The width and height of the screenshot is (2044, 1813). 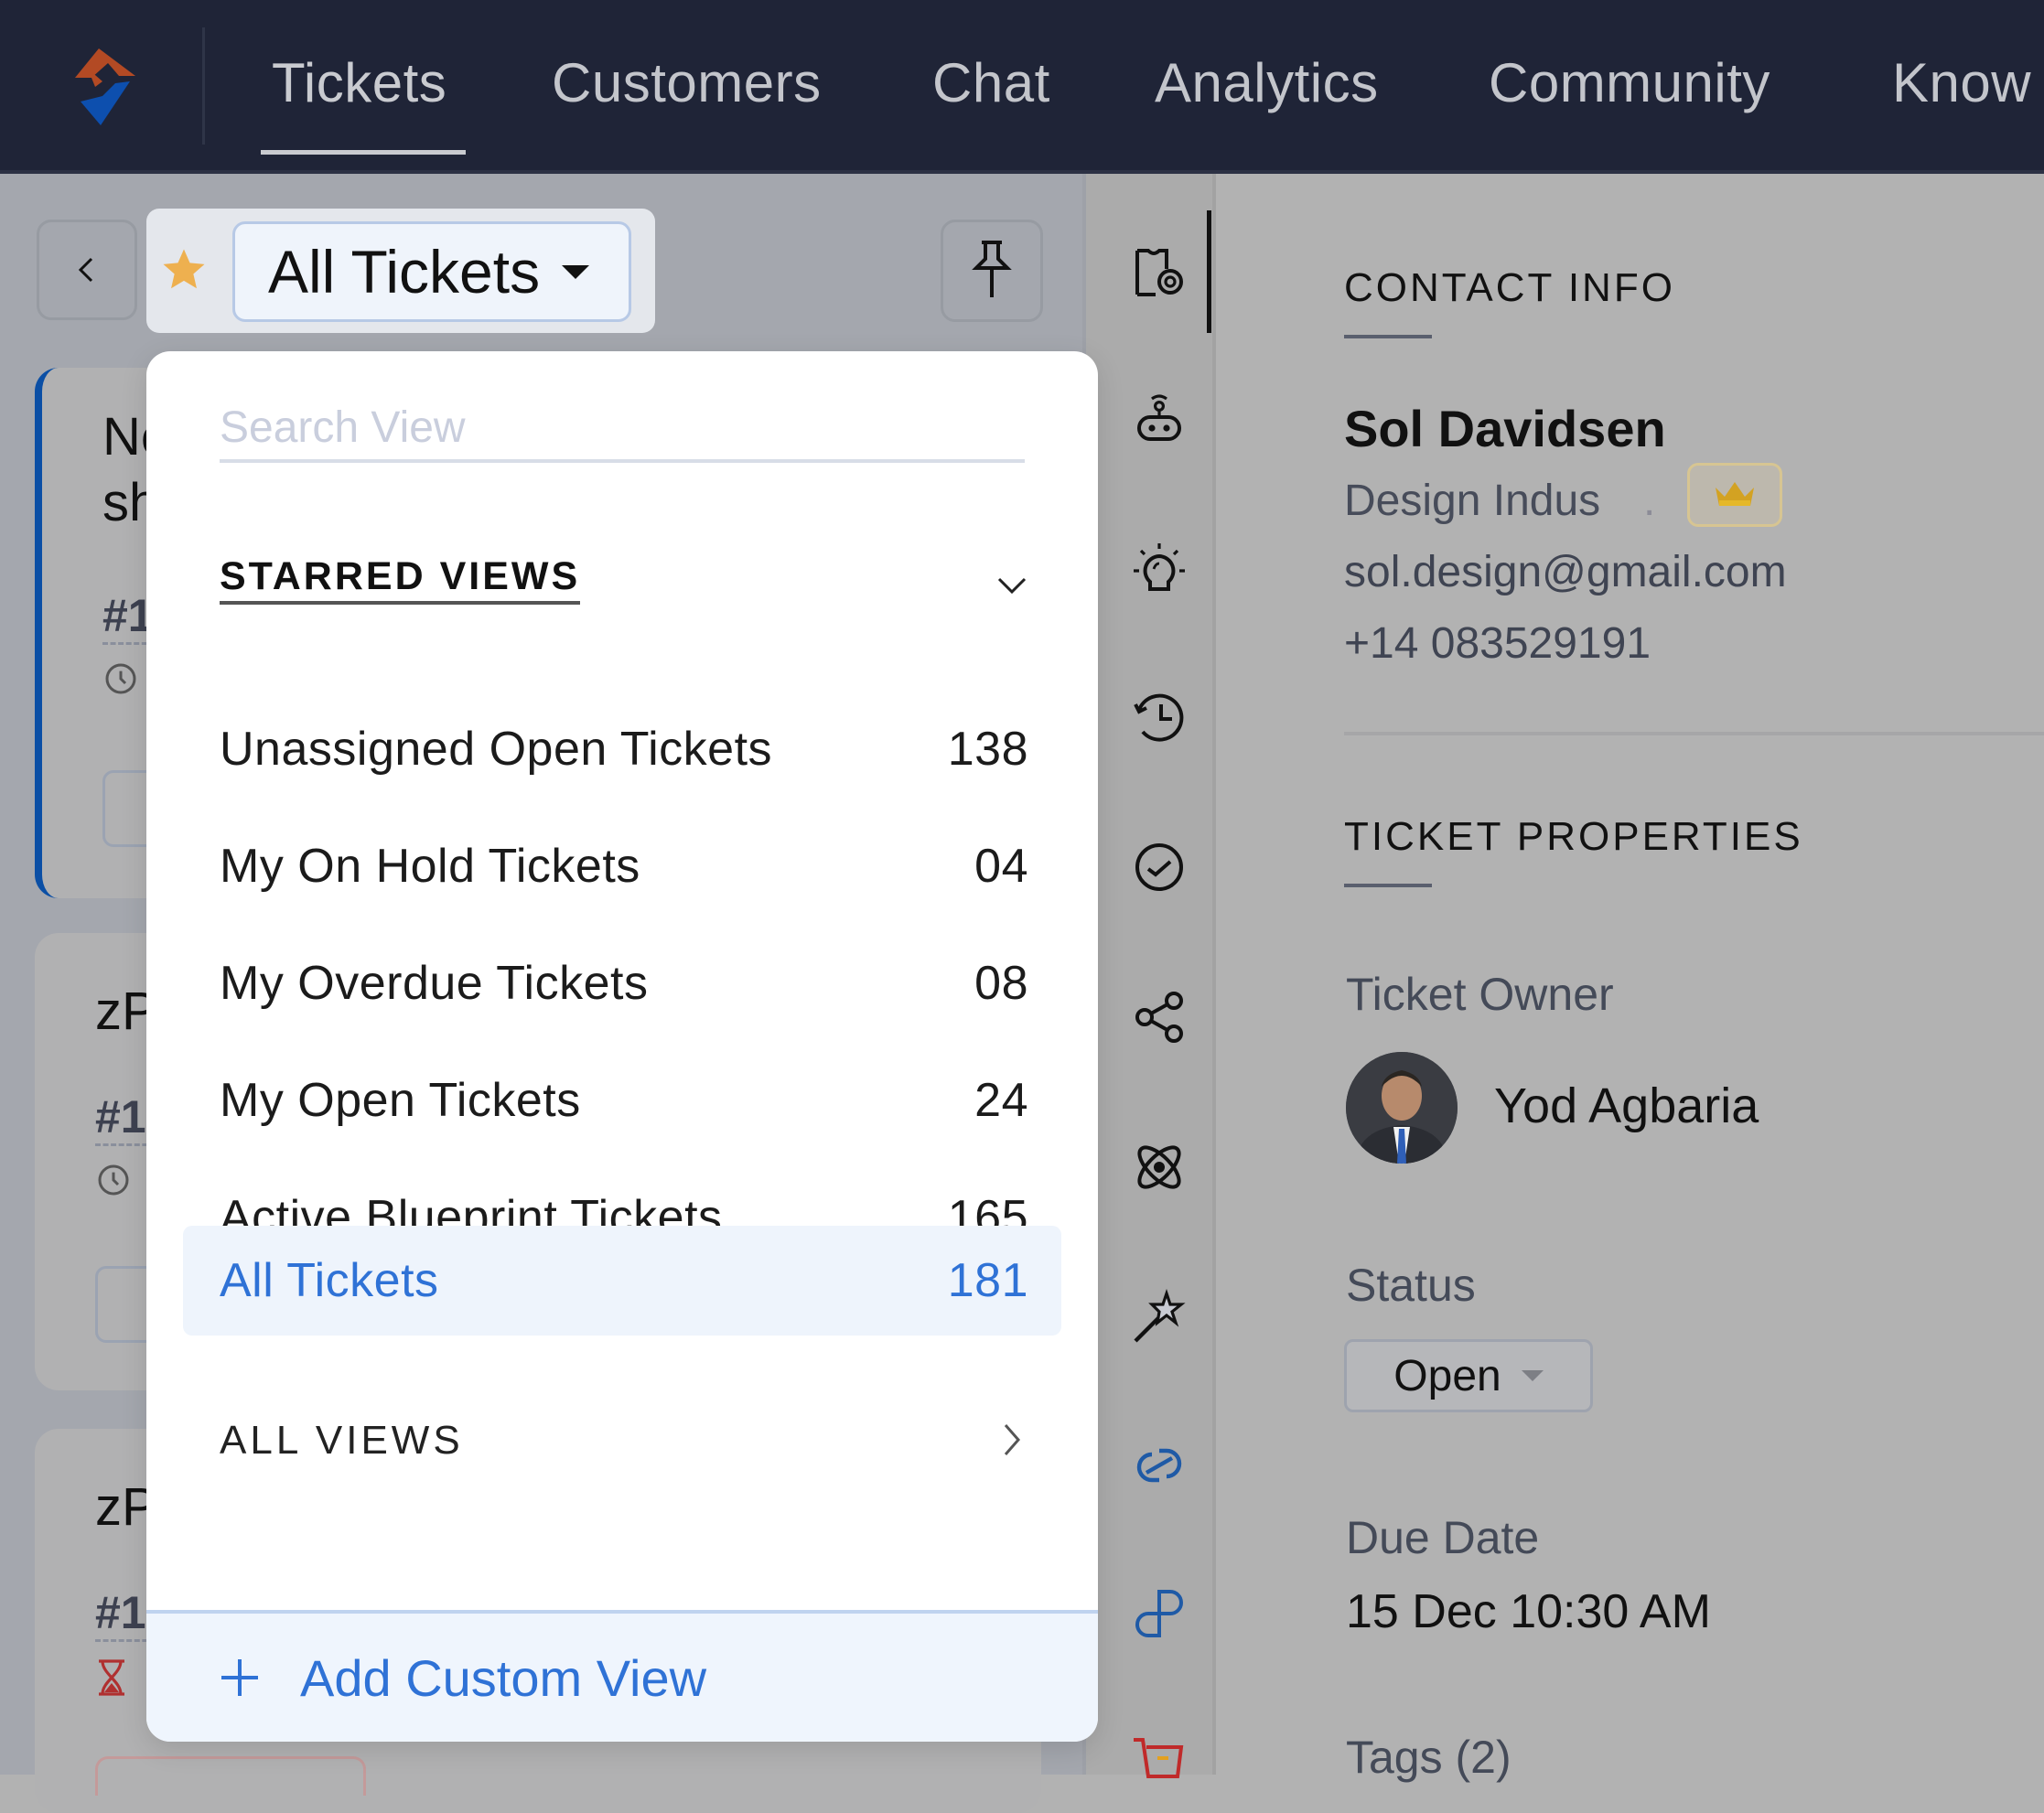 I want to click on nav-tab-knowledge: Know, so click(x=1962, y=82).